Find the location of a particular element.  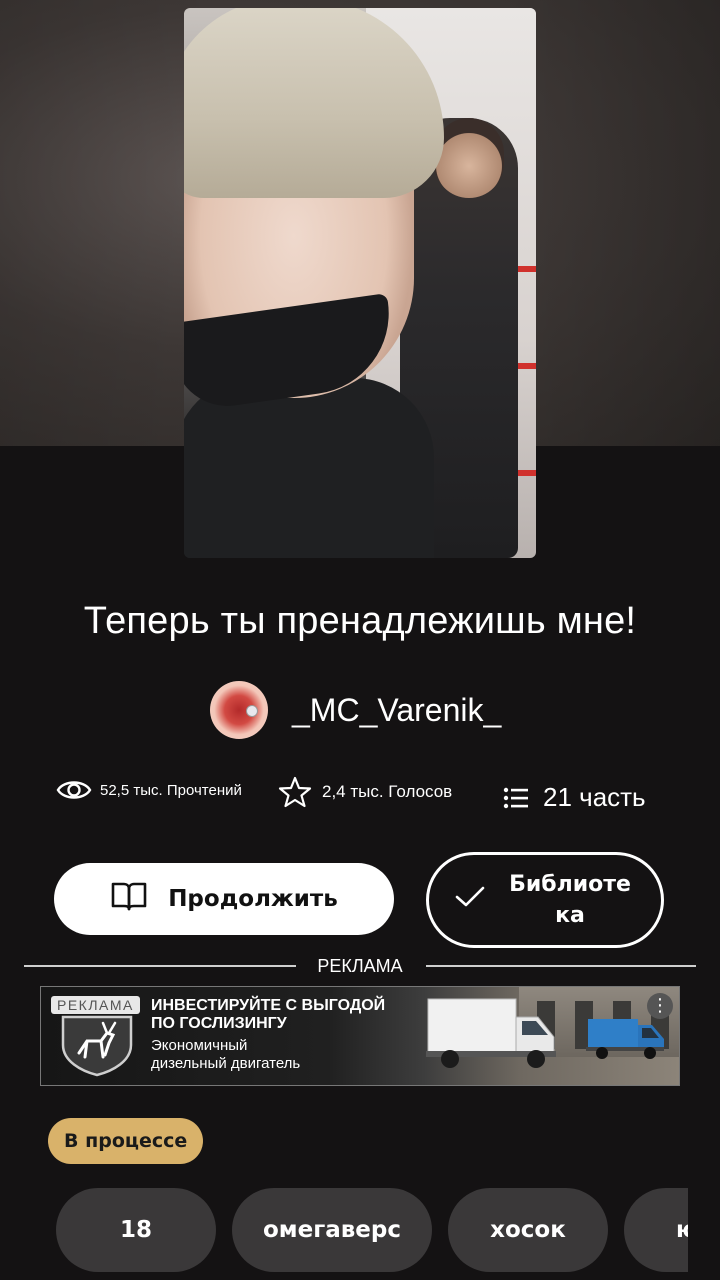

story-status-badge: В процессе is located at coordinates (126, 1141).